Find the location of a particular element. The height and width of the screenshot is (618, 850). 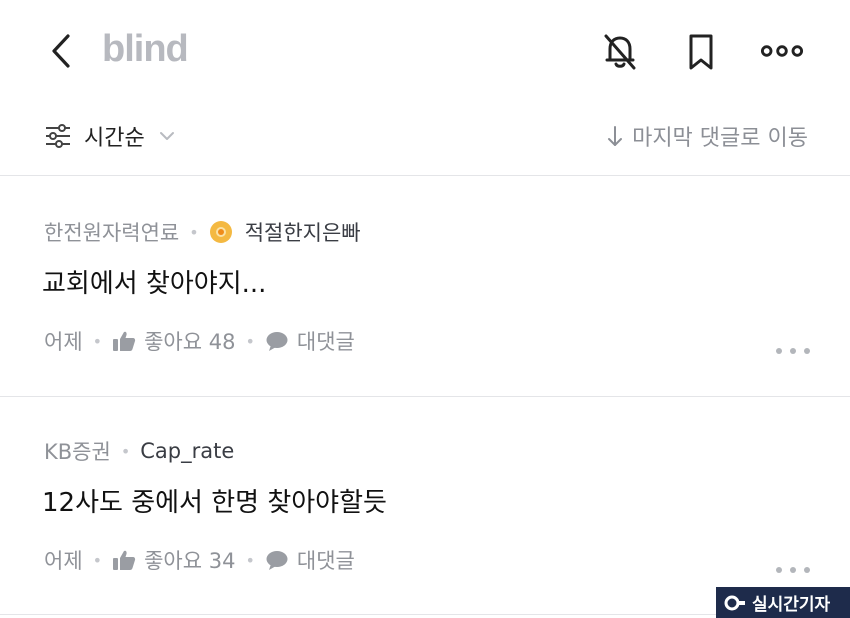

like-button: 좋아요 34 is located at coordinates (173, 560).